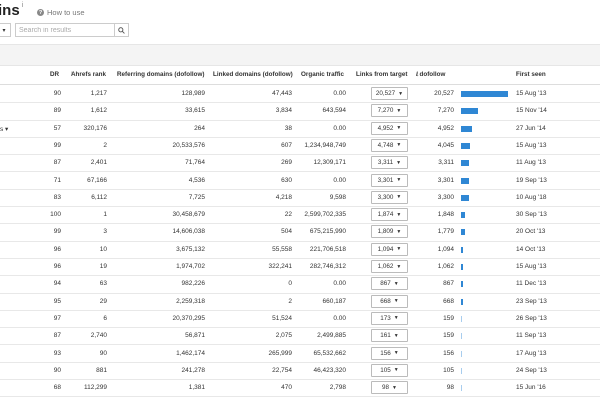  What do you see at coordinates (389, 163) in the screenshot?
I see `links-dropdown: 3,311 ▼` at bounding box center [389, 163].